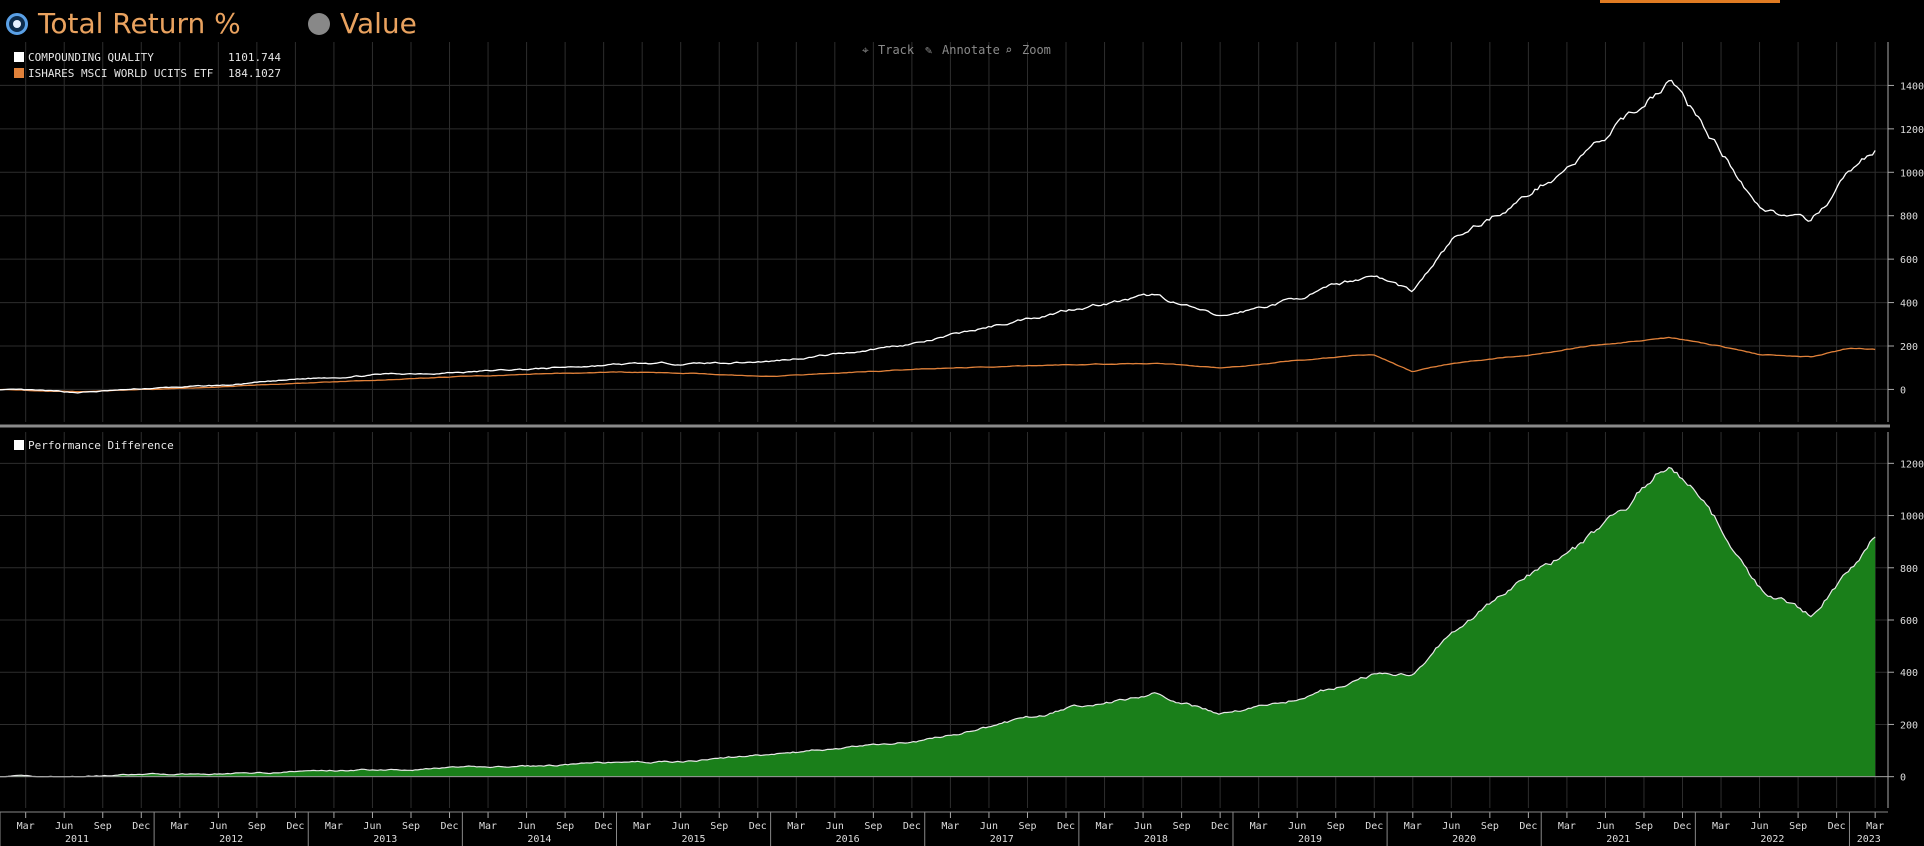 The image size is (1924, 846). What do you see at coordinates (848, 839) in the screenshot?
I see `year-label: 2016` at bounding box center [848, 839].